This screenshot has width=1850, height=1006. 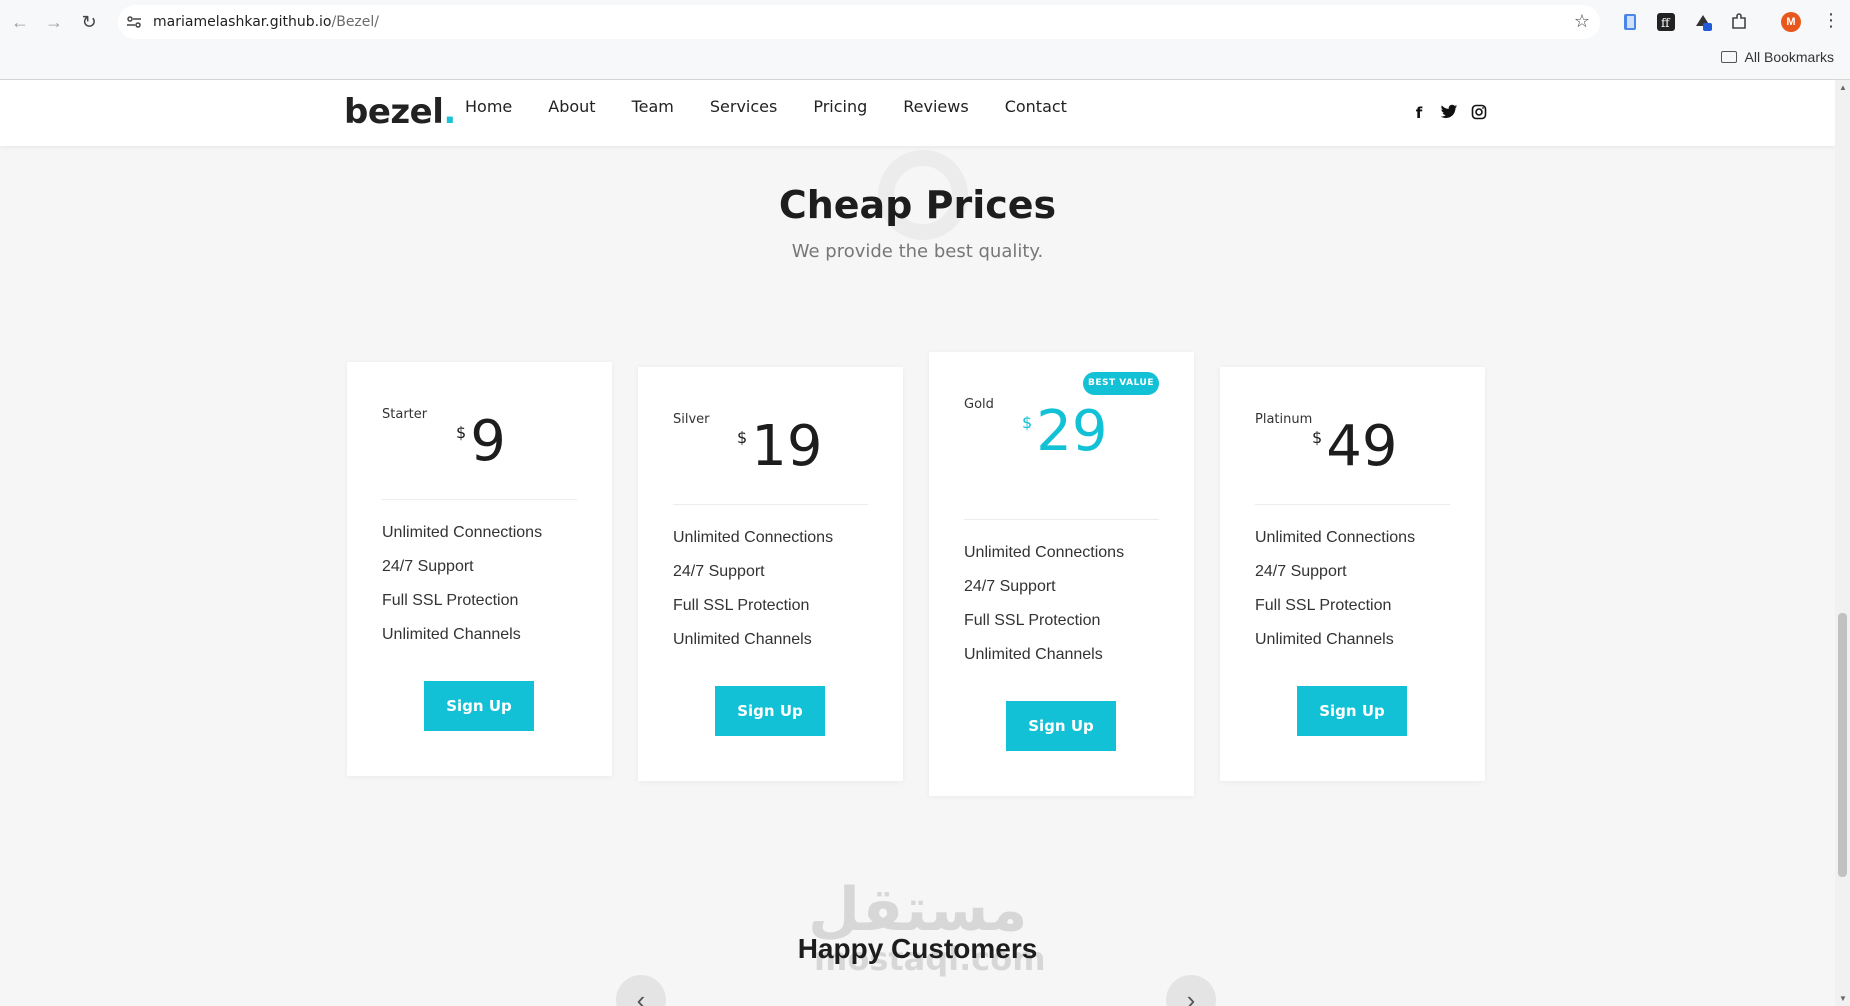 What do you see at coordinates (1703, 22) in the screenshot?
I see `tool-extension-icon` at bounding box center [1703, 22].